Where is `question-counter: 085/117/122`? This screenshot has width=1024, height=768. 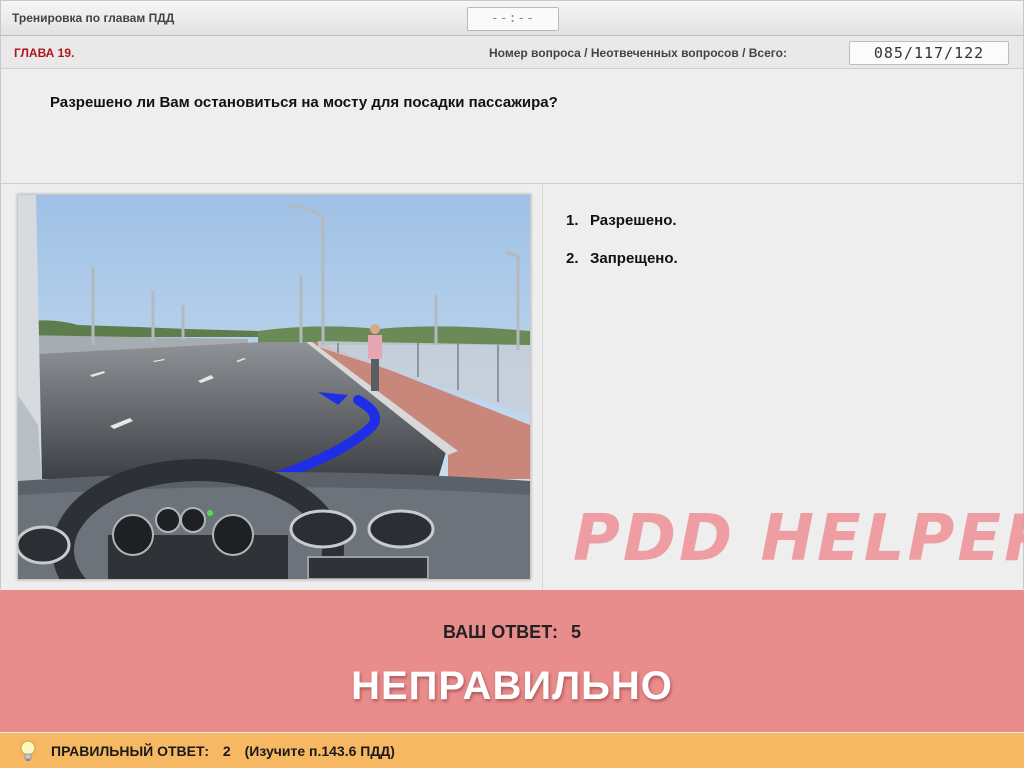 question-counter: 085/117/122 is located at coordinates (929, 53).